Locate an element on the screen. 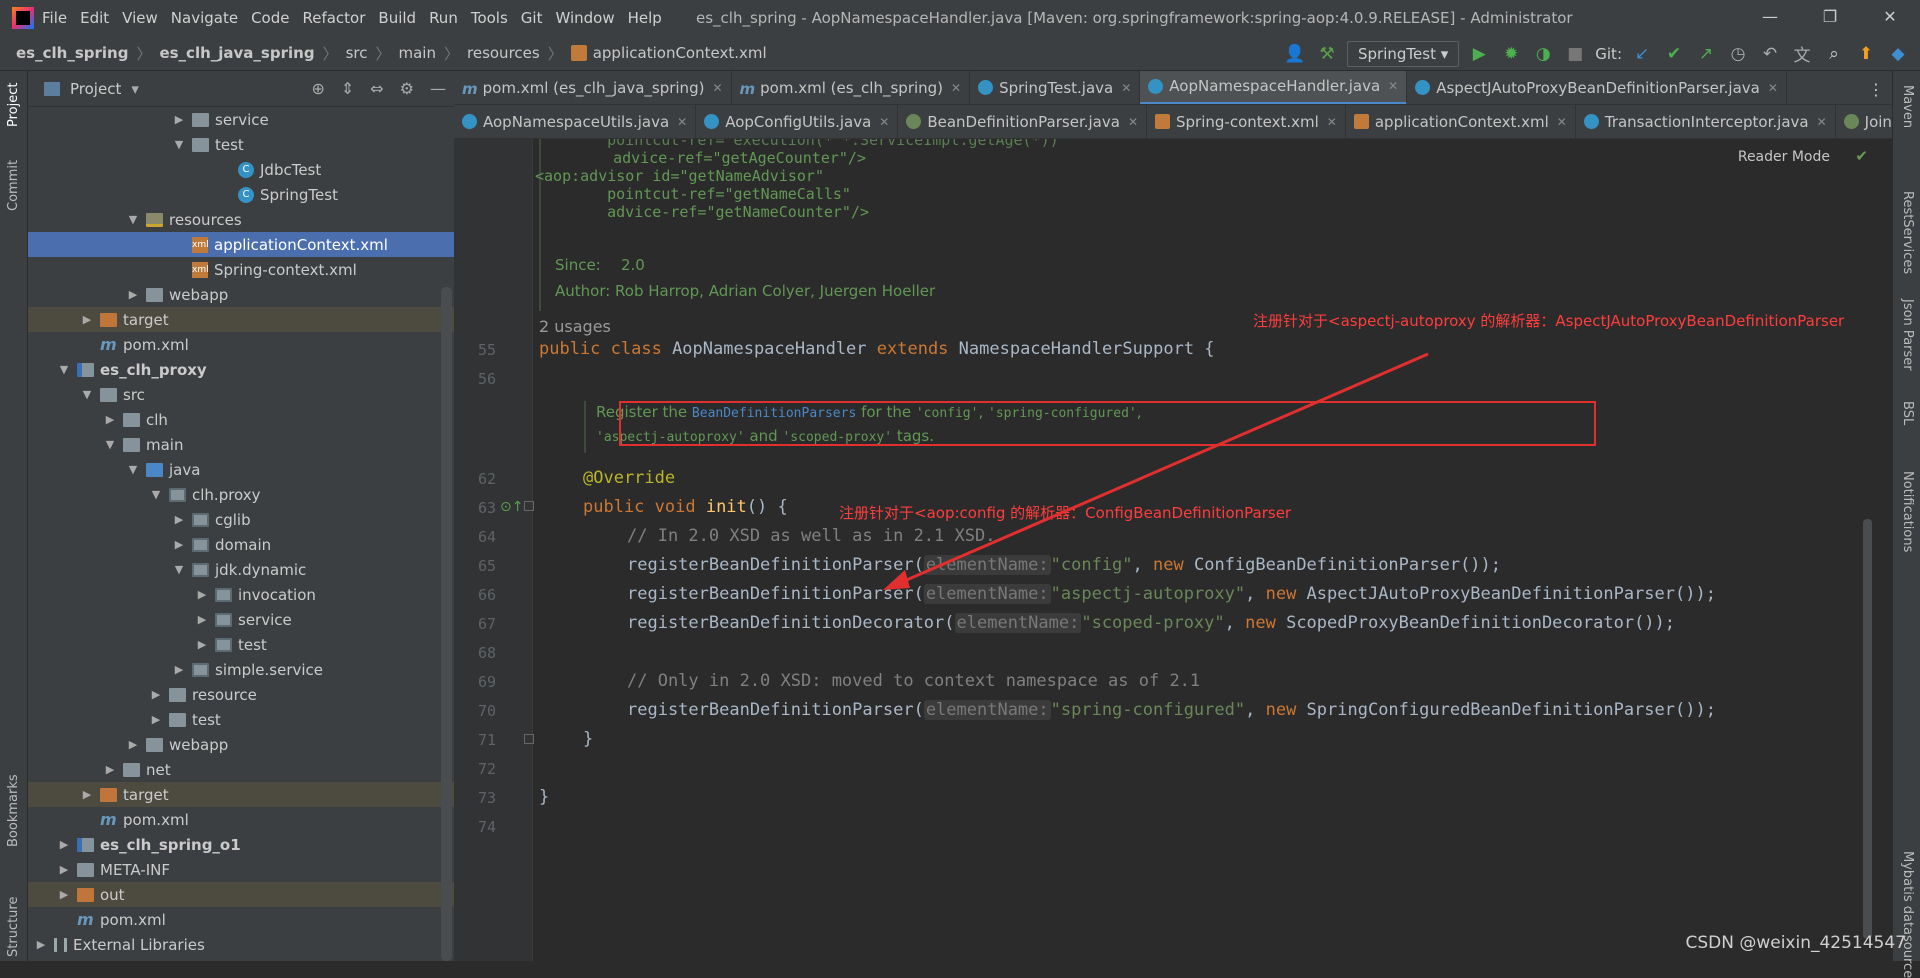 This screenshot has height=978, width=1920. arrow-line is located at coordinates (1161, 469).